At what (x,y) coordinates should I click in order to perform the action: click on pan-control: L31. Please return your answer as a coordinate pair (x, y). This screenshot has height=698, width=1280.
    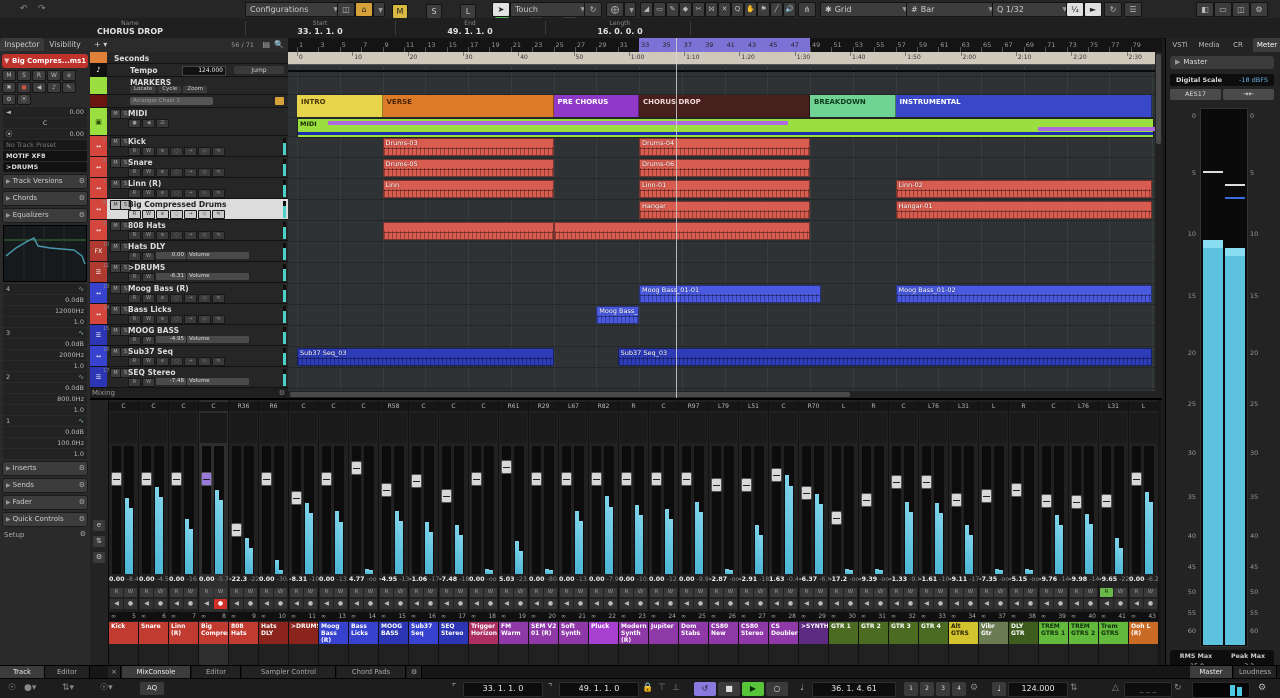
    Looking at the image, I should click on (963, 406).